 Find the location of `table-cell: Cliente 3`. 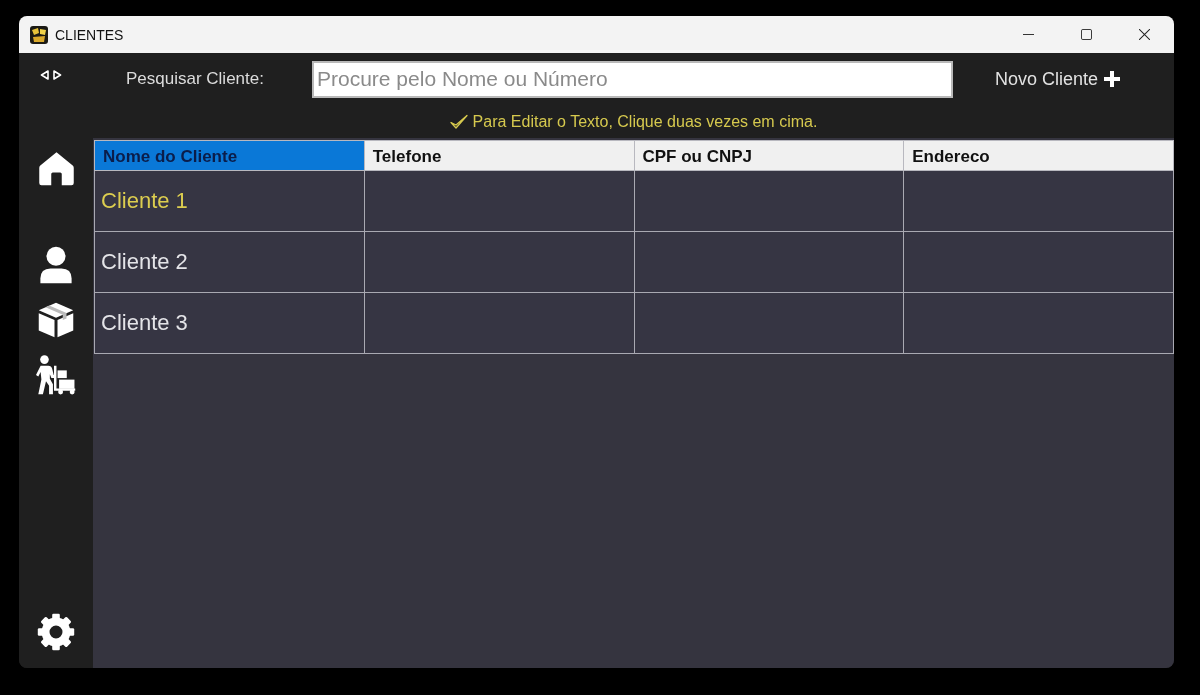

table-cell: Cliente 3 is located at coordinates (229, 323).